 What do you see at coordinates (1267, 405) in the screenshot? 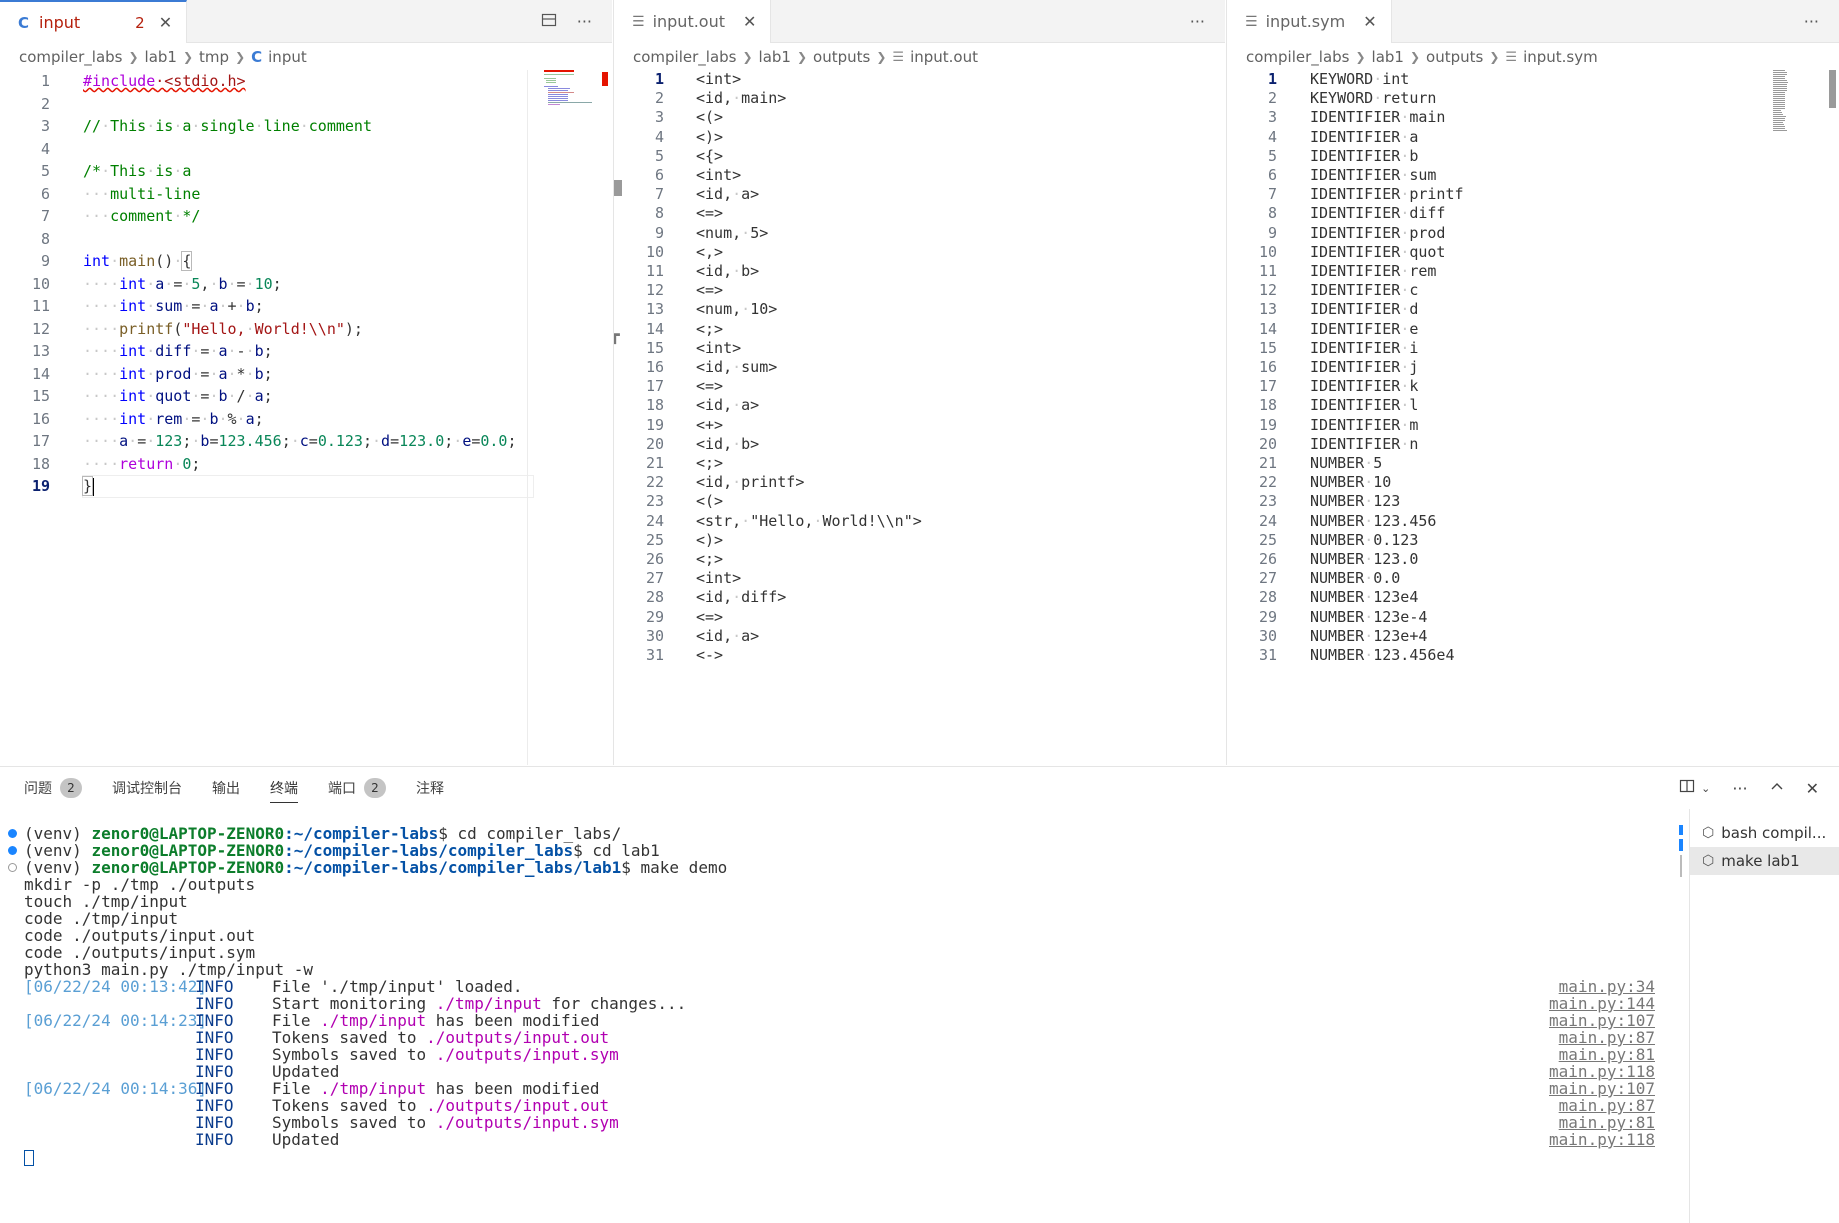
I see `line-number: 18` at bounding box center [1267, 405].